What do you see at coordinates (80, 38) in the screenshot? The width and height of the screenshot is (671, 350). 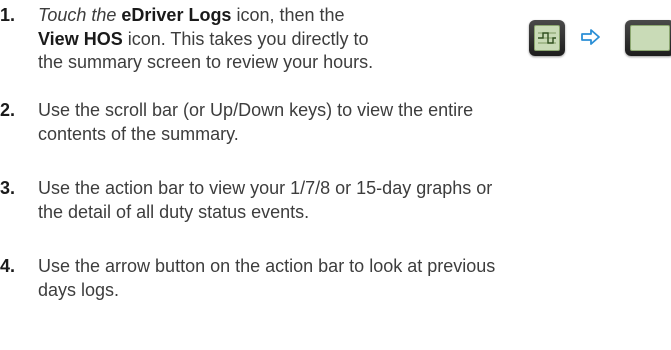 I see `app-name-view-hos: View HOS` at bounding box center [80, 38].